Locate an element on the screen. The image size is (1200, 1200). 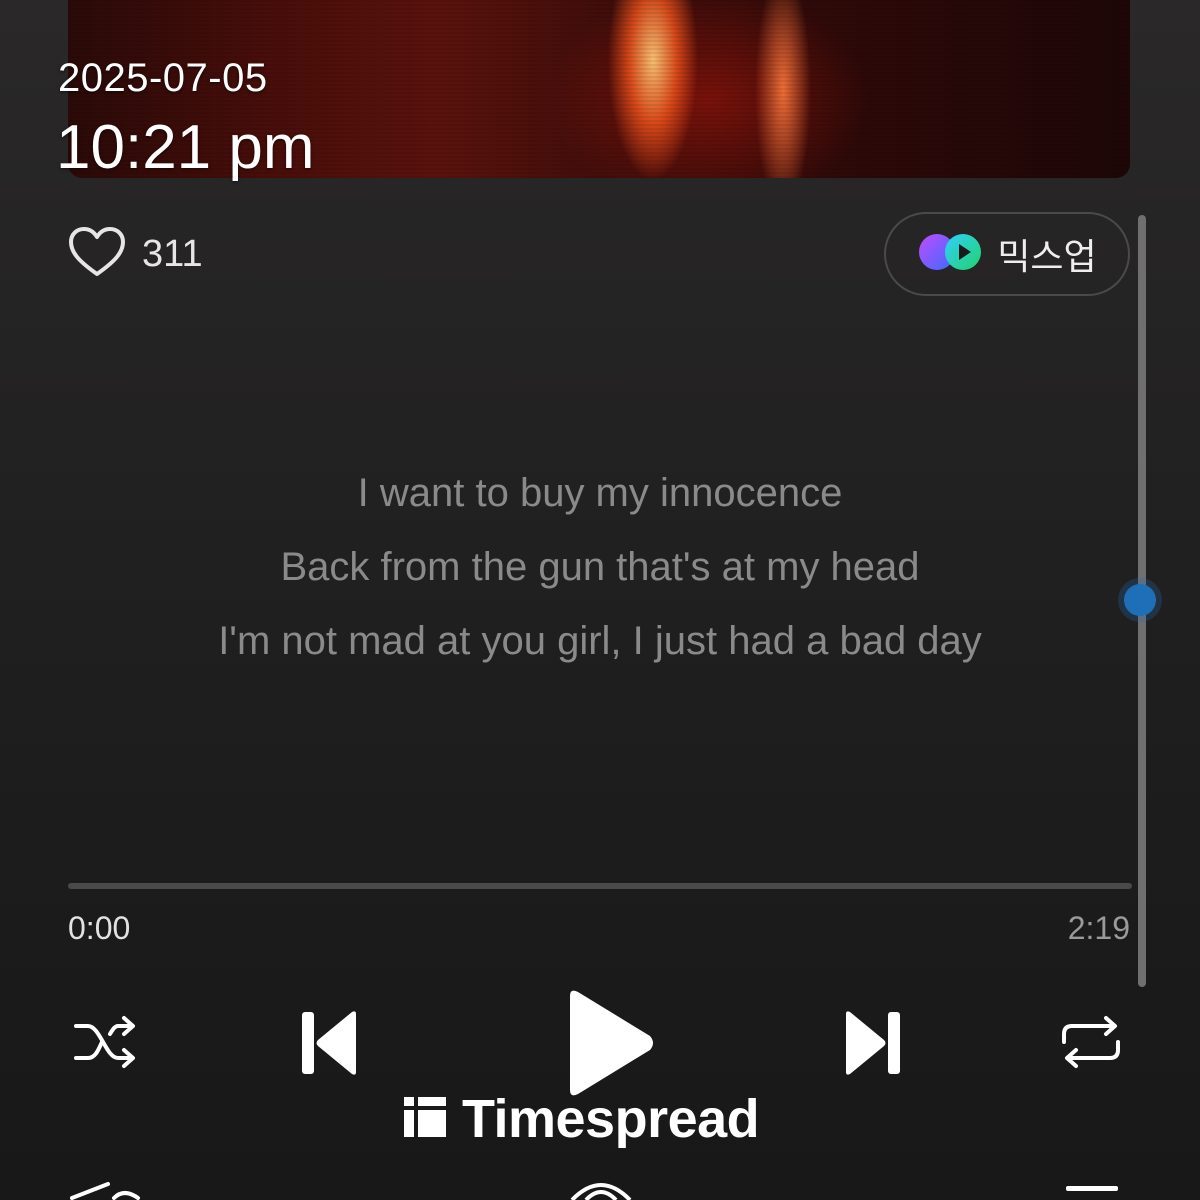
mixup-logo-icon is located at coordinates (951, 254).